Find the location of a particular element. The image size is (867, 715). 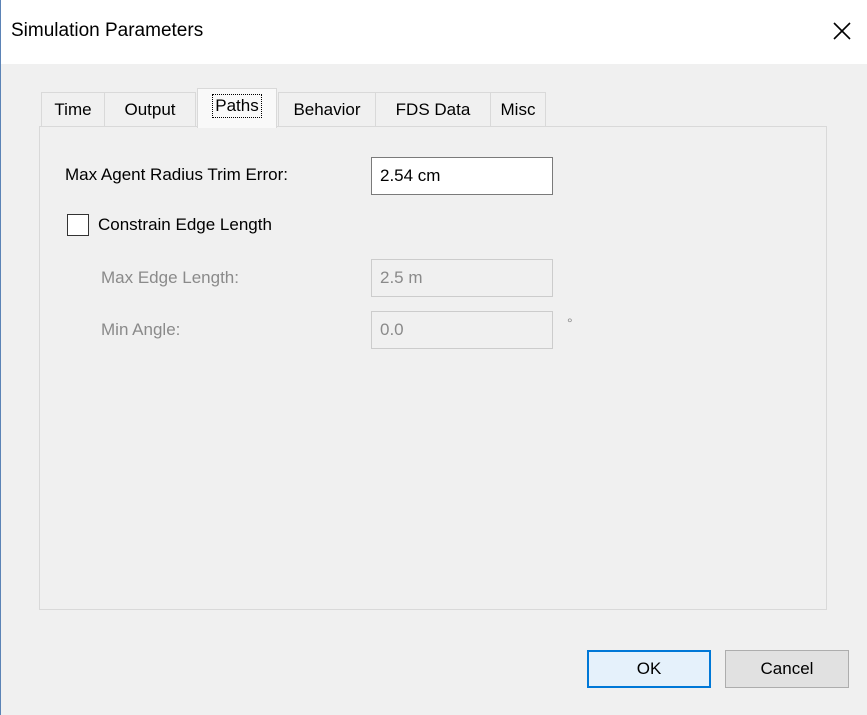

close-button is located at coordinates (842, 31).